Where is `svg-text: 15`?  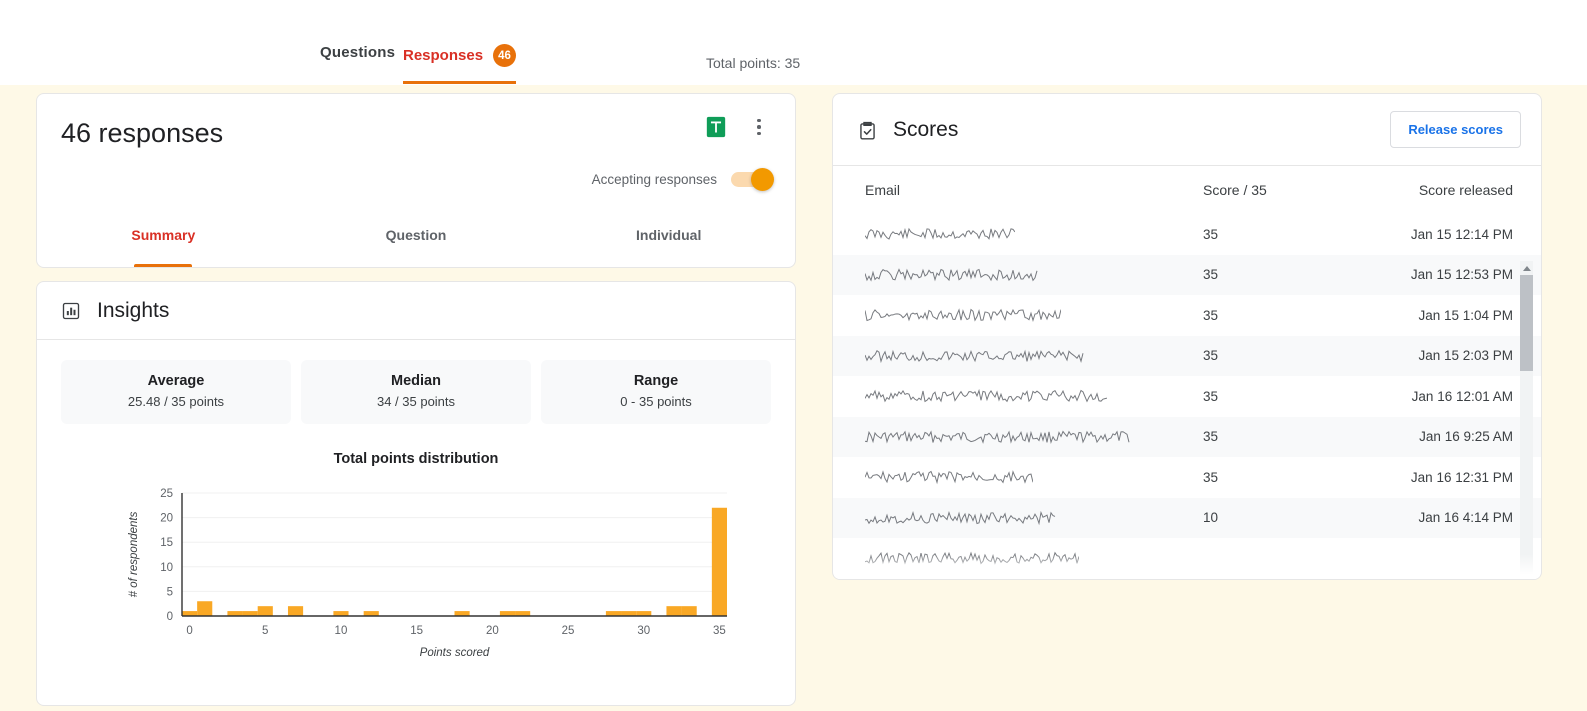 svg-text: 15 is located at coordinates (166, 543).